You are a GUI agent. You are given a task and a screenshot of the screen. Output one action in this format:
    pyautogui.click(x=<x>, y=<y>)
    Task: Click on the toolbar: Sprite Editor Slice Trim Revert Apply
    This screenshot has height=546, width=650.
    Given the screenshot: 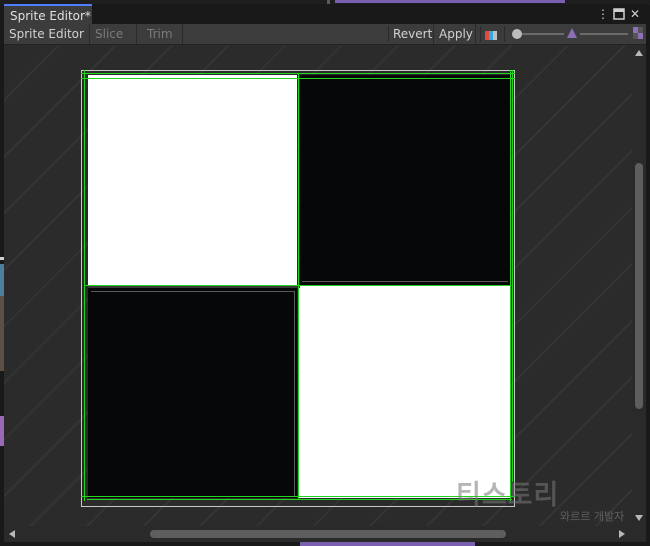 What is the action you would take?
    pyautogui.click(x=325, y=40)
    